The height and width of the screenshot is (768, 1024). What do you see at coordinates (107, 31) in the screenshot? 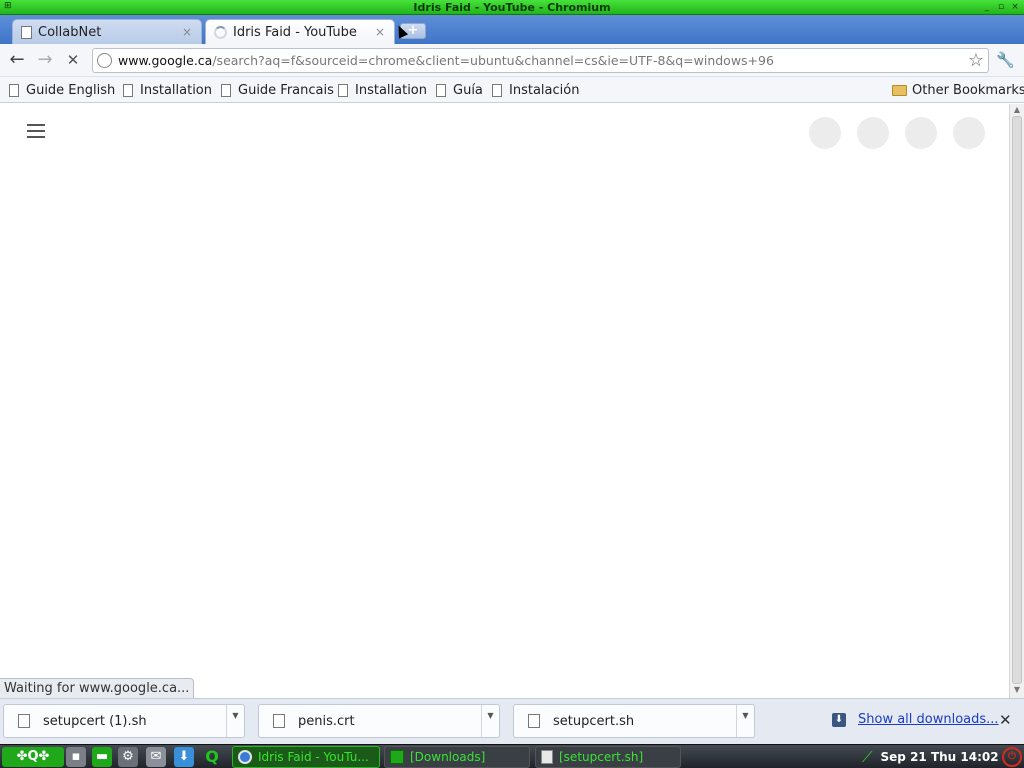
I see `tab-collabnet: CollabNet ×` at bounding box center [107, 31].